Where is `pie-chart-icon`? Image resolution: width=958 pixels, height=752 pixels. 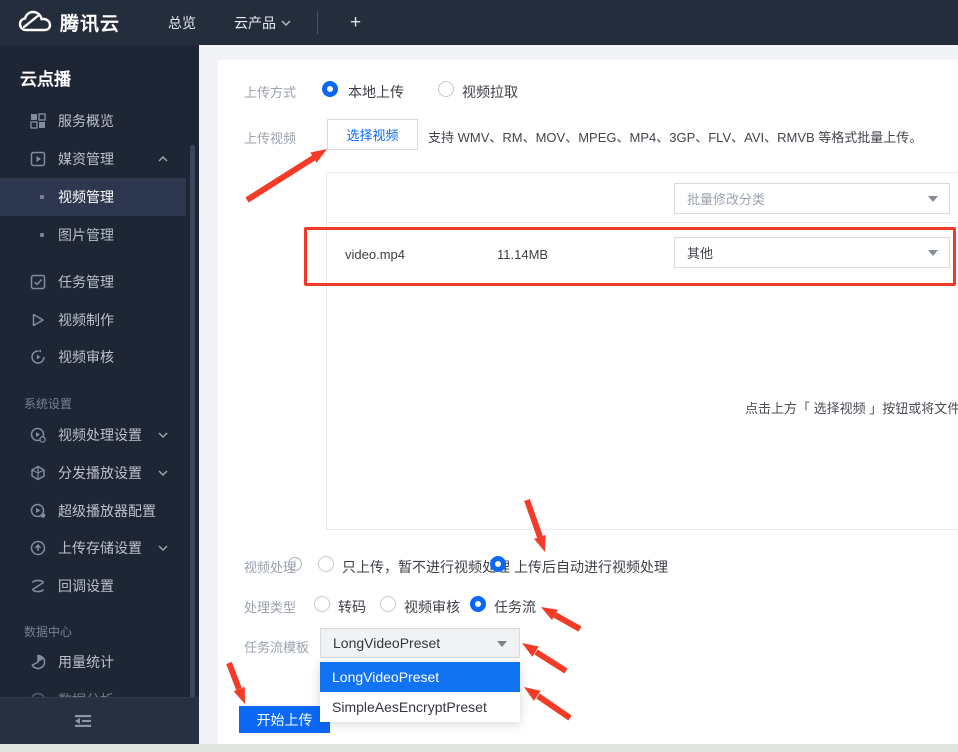 pie-chart-icon is located at coordinates (38, 662).